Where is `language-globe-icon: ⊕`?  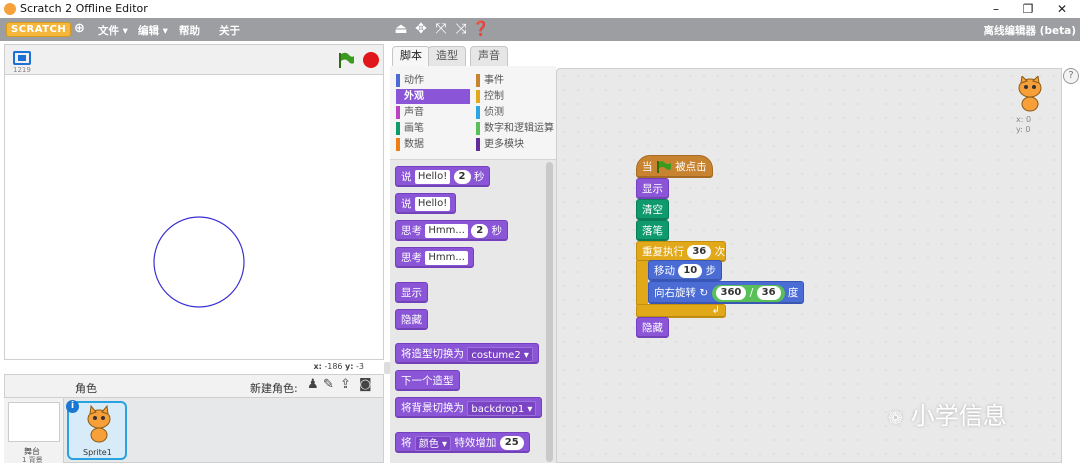 language-globe-icon: ⊕ is located at coordinates (79, 28).